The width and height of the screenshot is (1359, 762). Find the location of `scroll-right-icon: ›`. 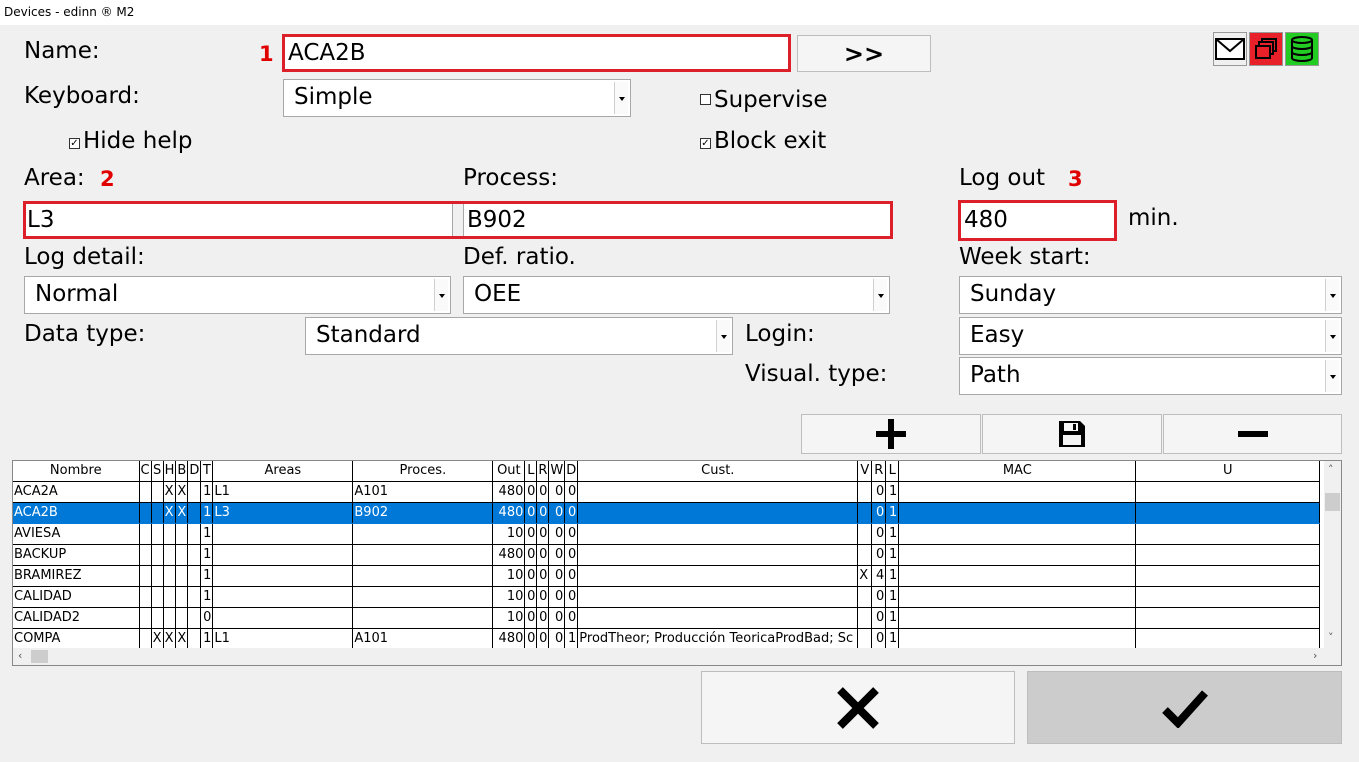

scroll-right-icon: › is located at coordinates (1315, 655).